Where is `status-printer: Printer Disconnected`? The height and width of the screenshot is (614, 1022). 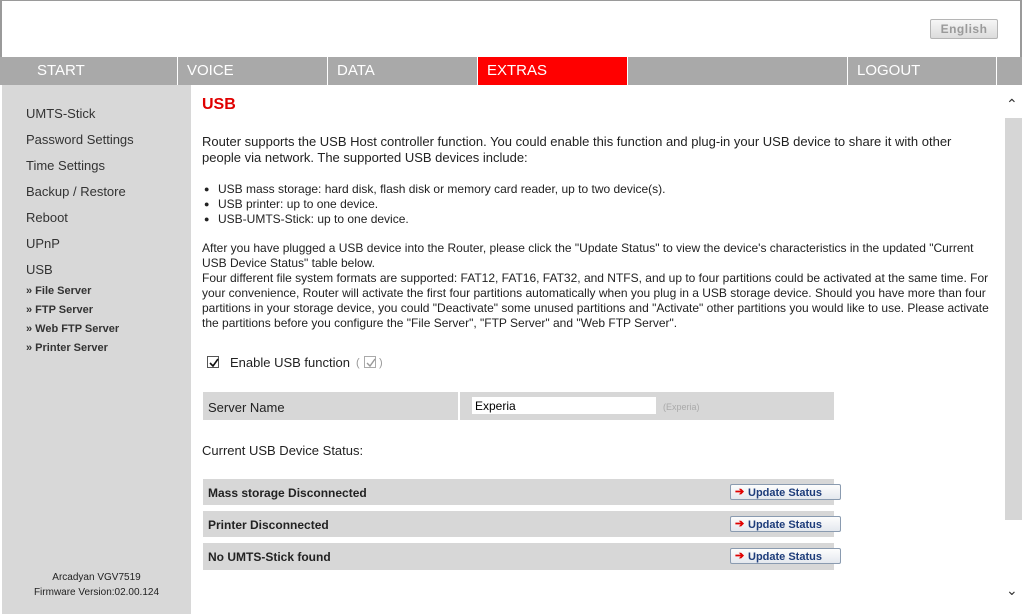 status-printer: Printer Disconnected is located at coordinates (268, 525).